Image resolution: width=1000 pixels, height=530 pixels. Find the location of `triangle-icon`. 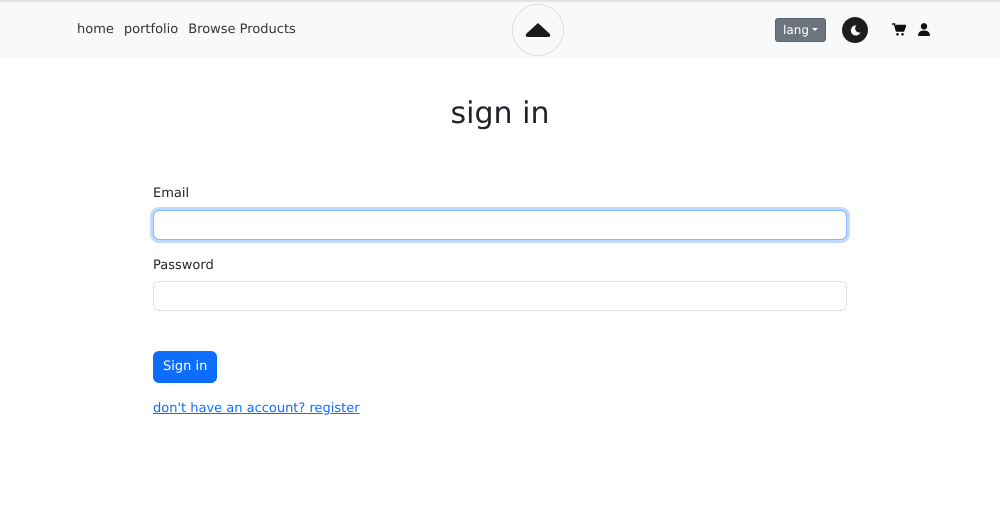

triangle-icon is located at coordinates (537, 30).